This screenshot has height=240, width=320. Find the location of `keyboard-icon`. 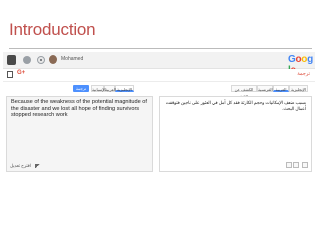

keyboard-icon is located at coordinates (289, 165).